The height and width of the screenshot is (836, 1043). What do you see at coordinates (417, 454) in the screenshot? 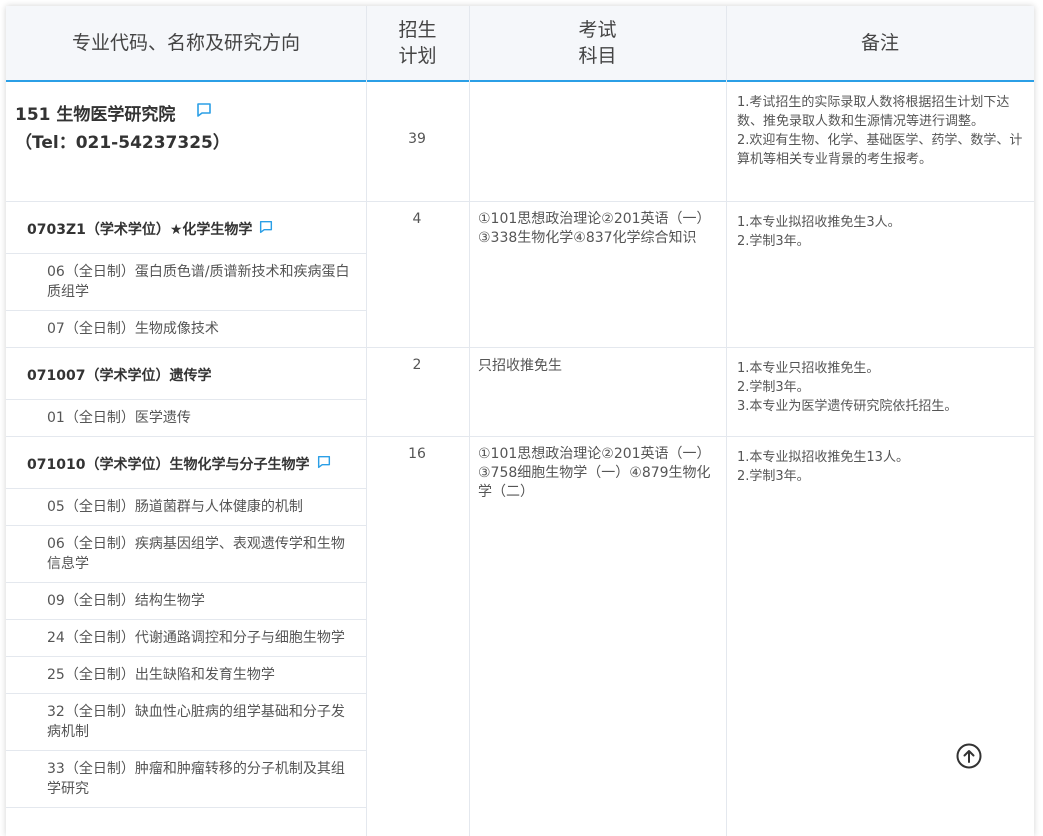
I see `major-plan: 16` at bounding box center [417, 454].